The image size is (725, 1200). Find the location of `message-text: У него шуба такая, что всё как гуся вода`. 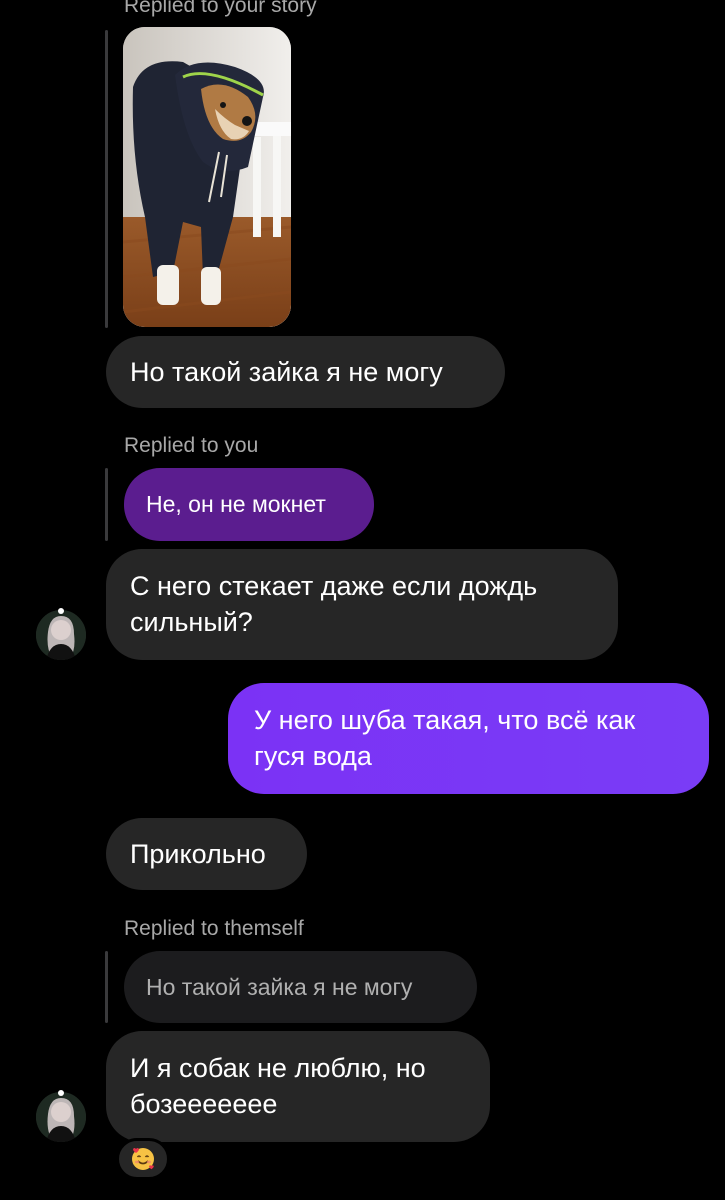

message-text: У него шуба такая, что всё как гуся вода is located at coordinates (445, 738).